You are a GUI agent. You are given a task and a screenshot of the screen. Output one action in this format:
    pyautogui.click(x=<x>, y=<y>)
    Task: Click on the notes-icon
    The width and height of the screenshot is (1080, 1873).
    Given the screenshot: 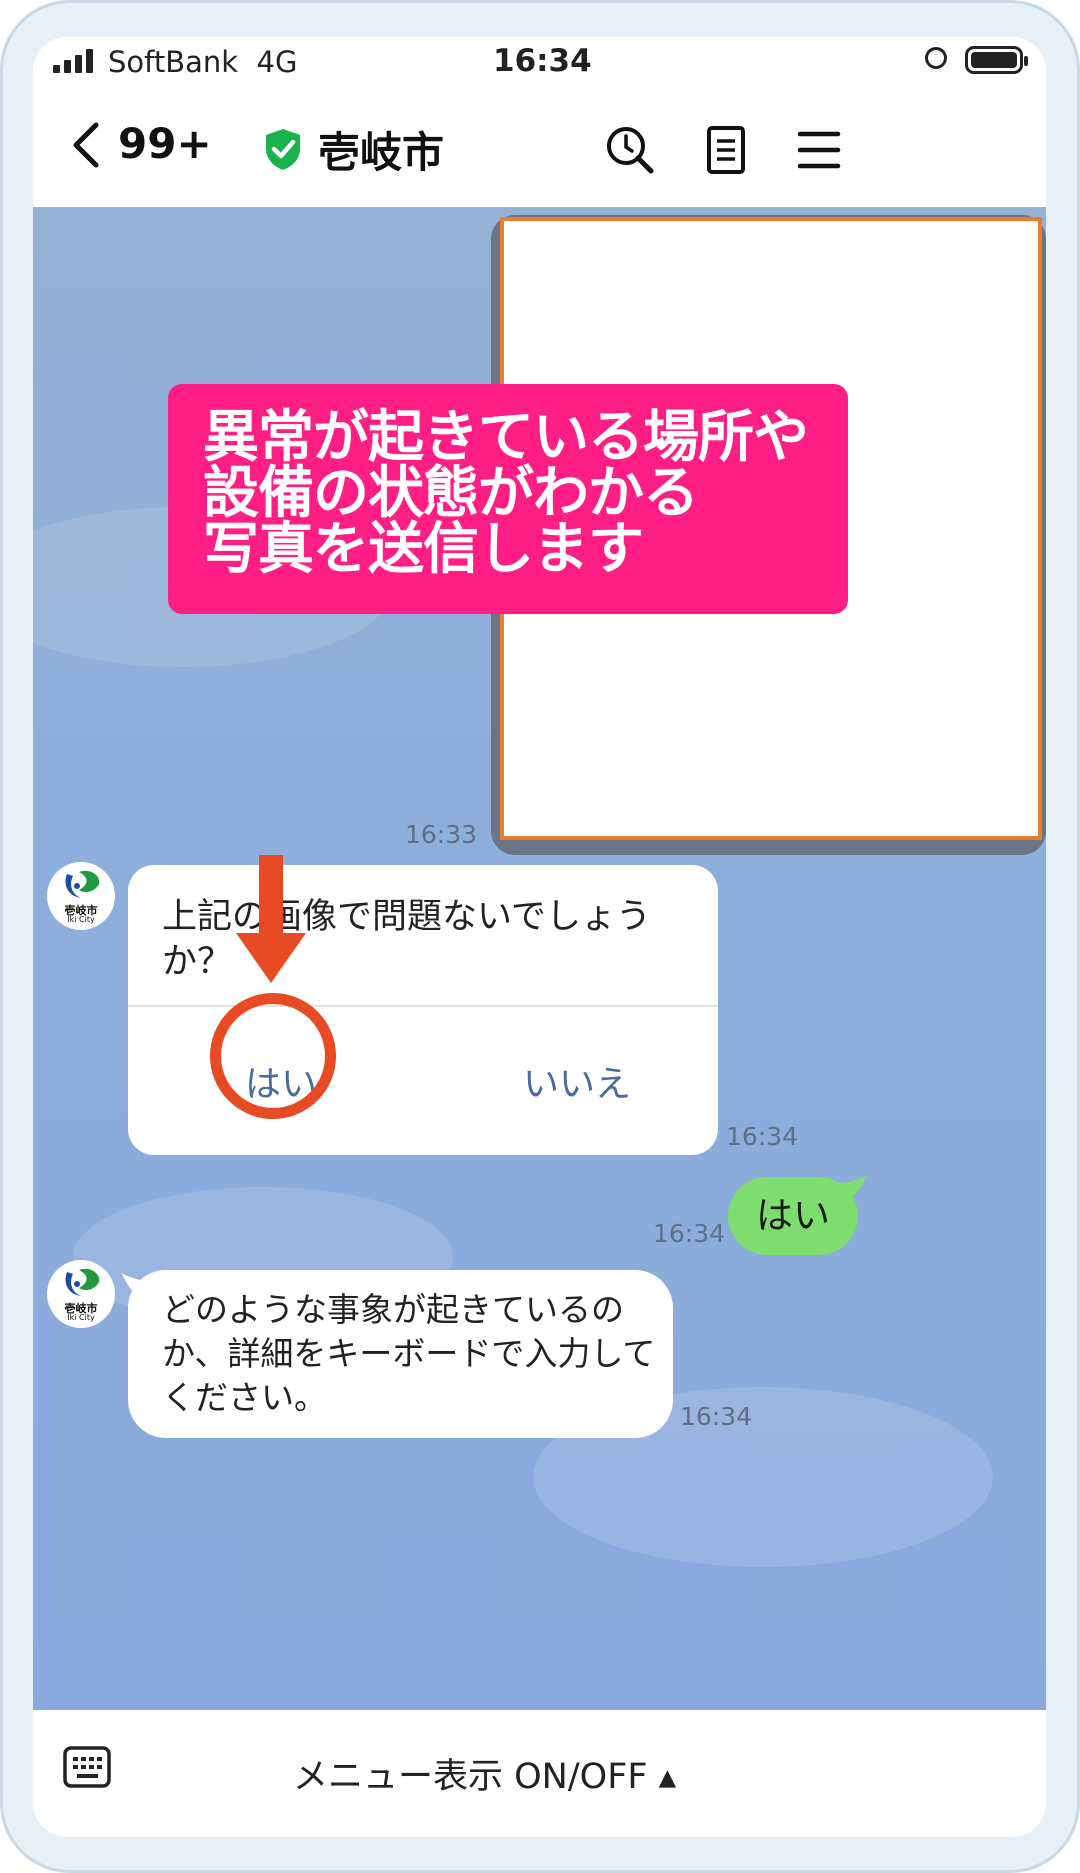 What is the action you would take?
    pyautogui.click(x=726, y=150)
    